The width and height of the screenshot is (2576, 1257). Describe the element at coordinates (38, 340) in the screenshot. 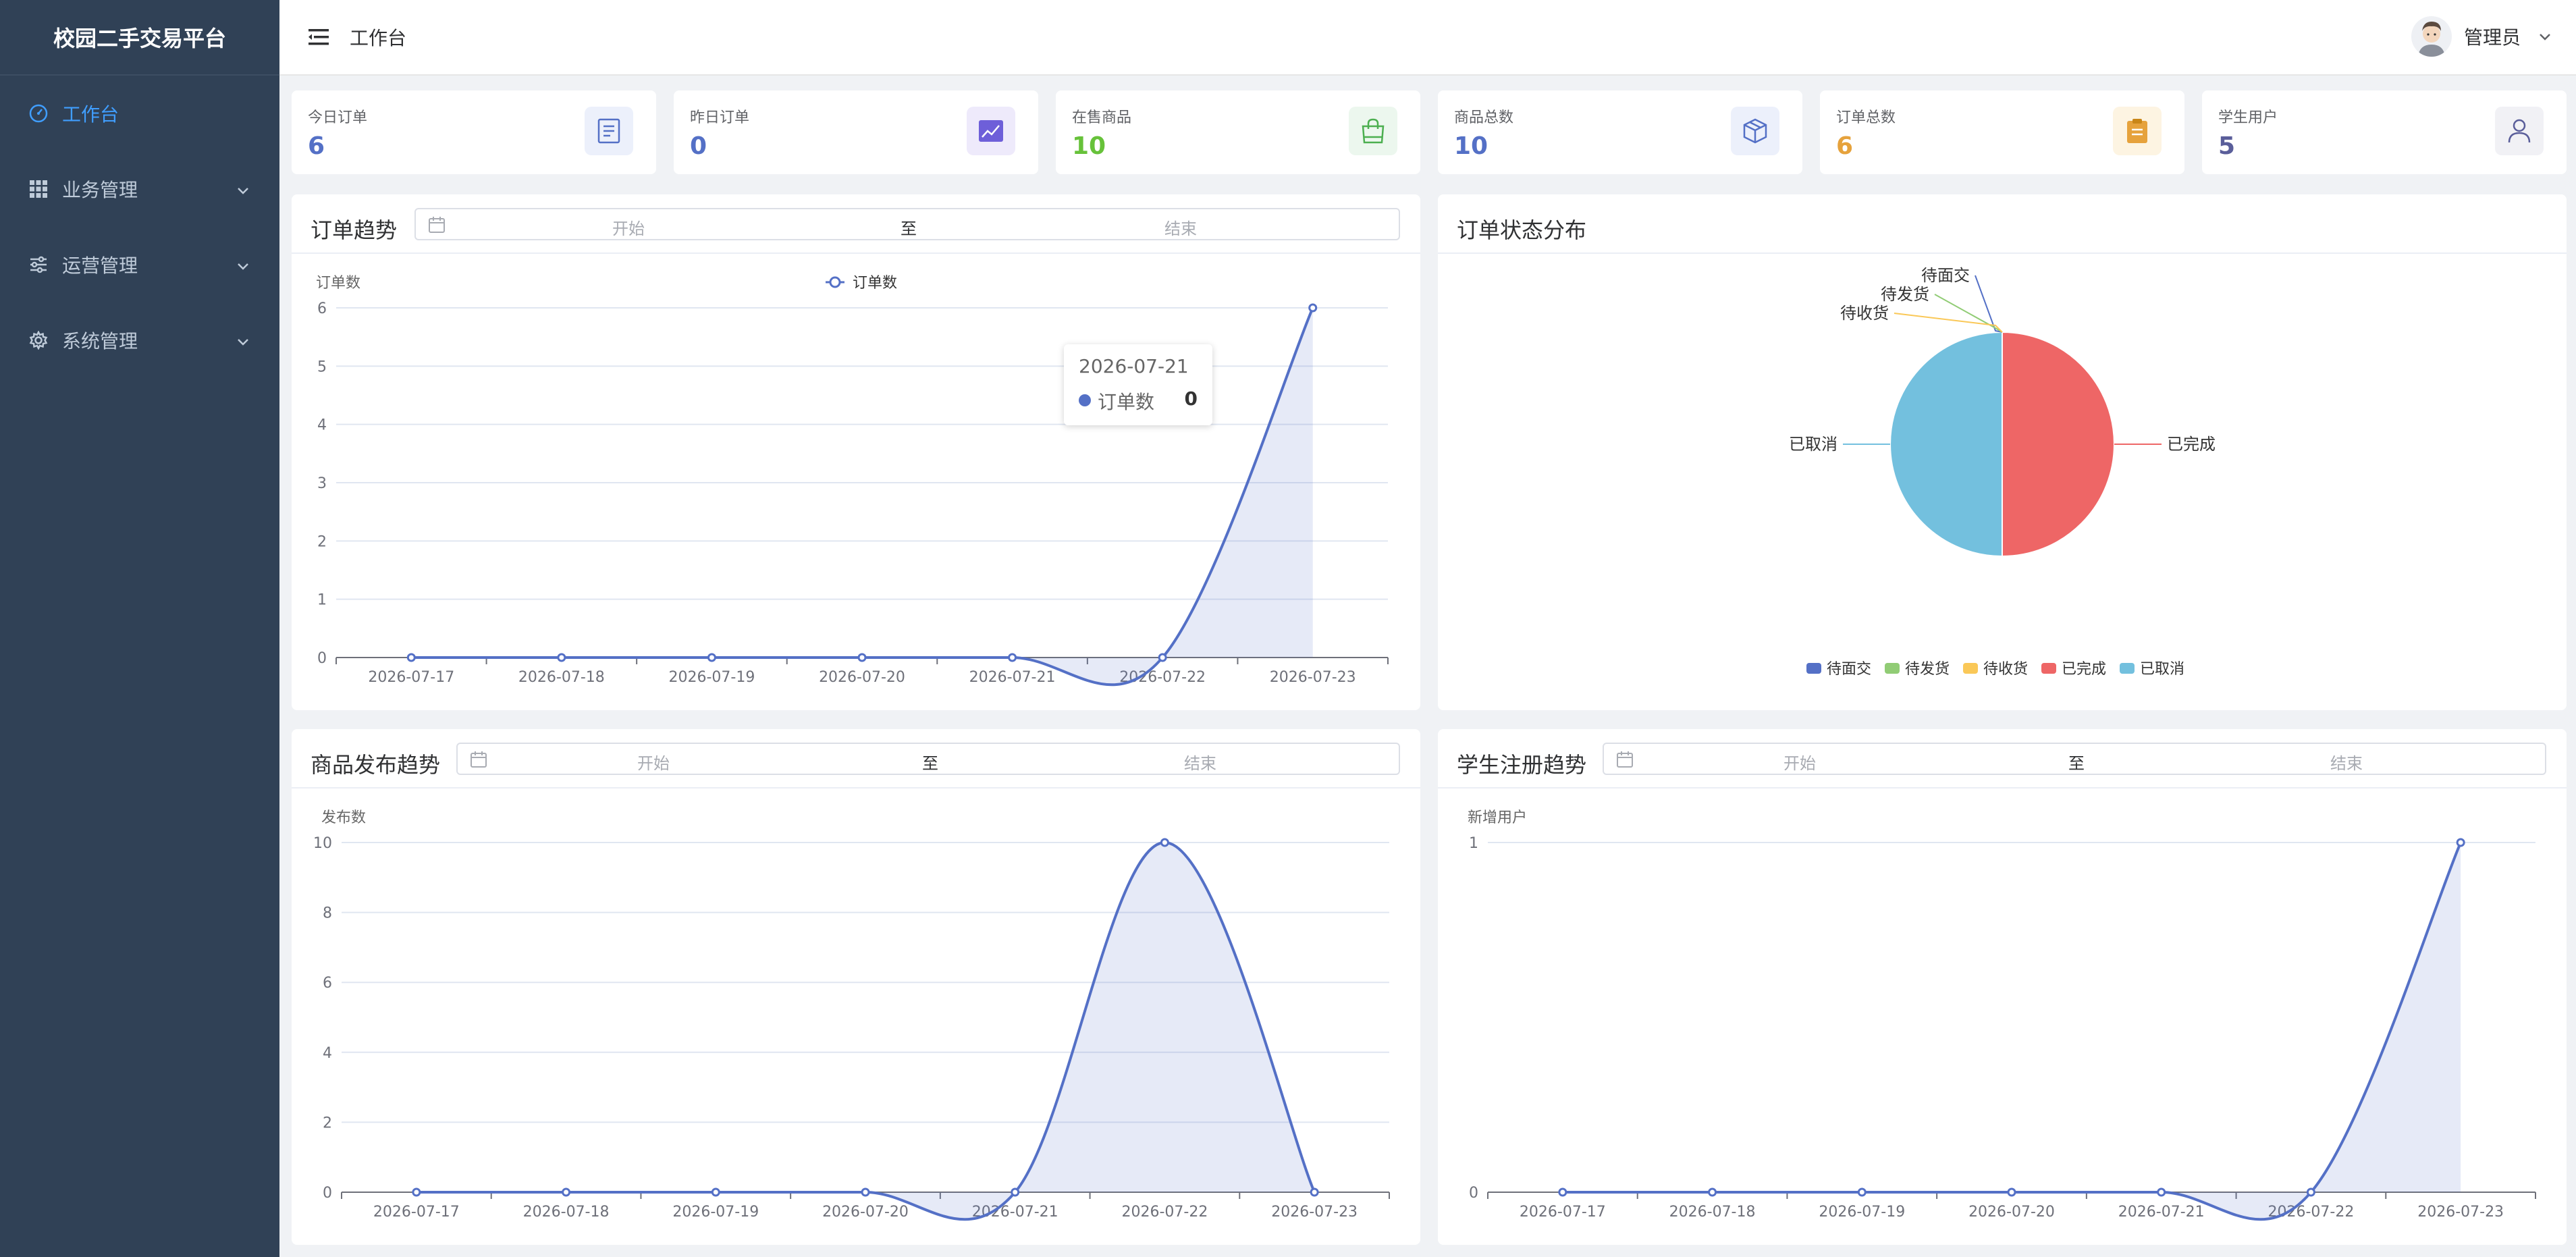

I see `gear-icon` at that location.